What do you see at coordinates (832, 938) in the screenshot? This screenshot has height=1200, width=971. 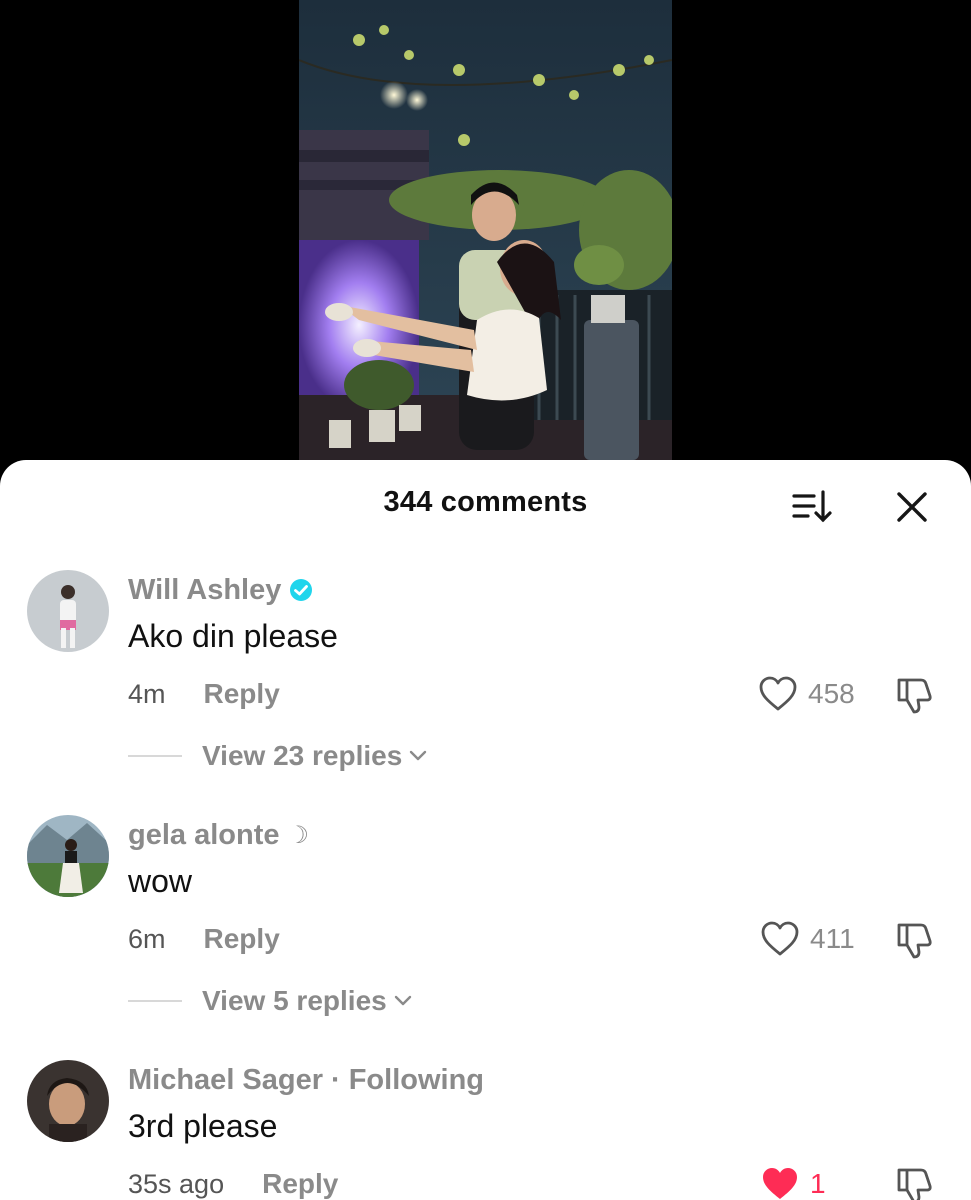 I see `like-count: 411` at bounding box center [832, 938].